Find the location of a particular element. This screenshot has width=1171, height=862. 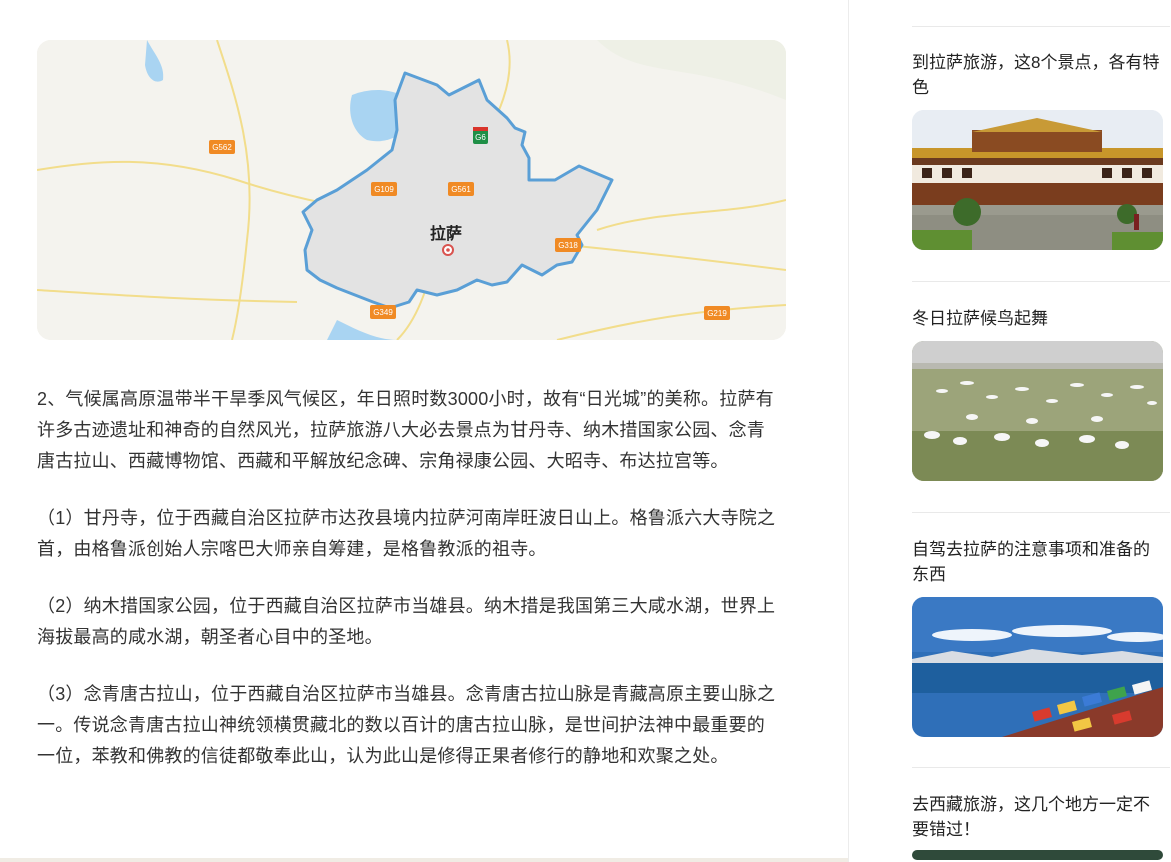

svg-text: G318 is located at coordinates (568, 245).